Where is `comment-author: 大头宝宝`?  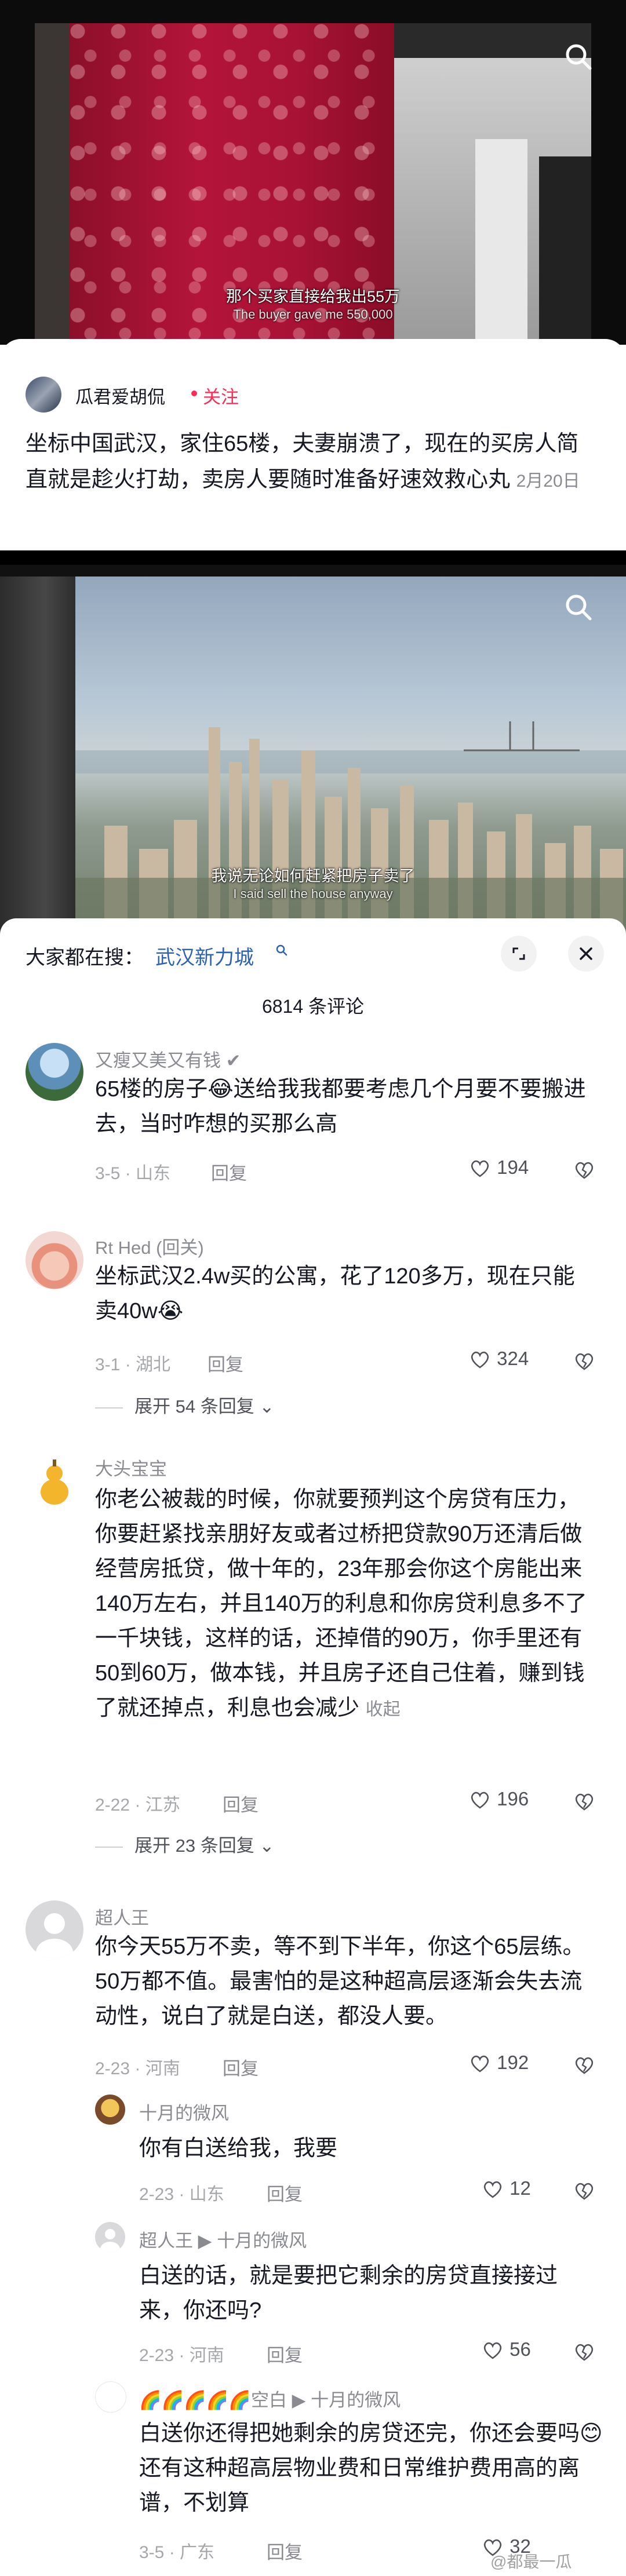 comment-author: 大头宝宝 is located at coordinates (131, 1467).